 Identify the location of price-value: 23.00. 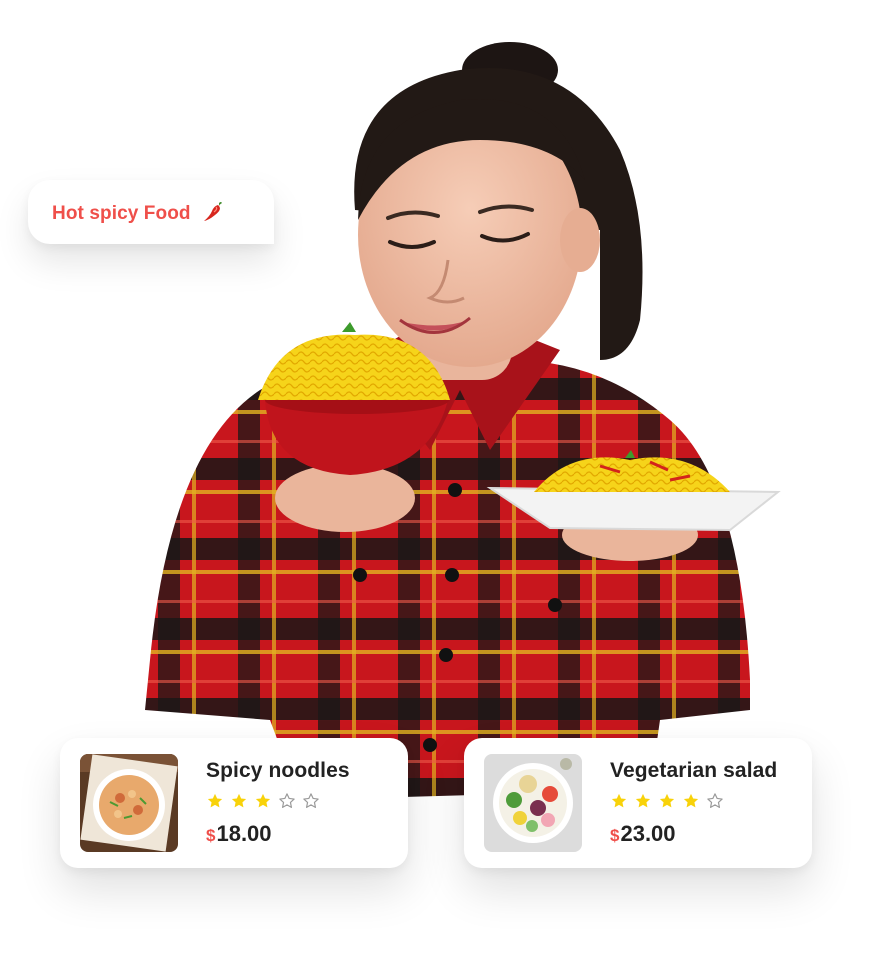
(648, 833).